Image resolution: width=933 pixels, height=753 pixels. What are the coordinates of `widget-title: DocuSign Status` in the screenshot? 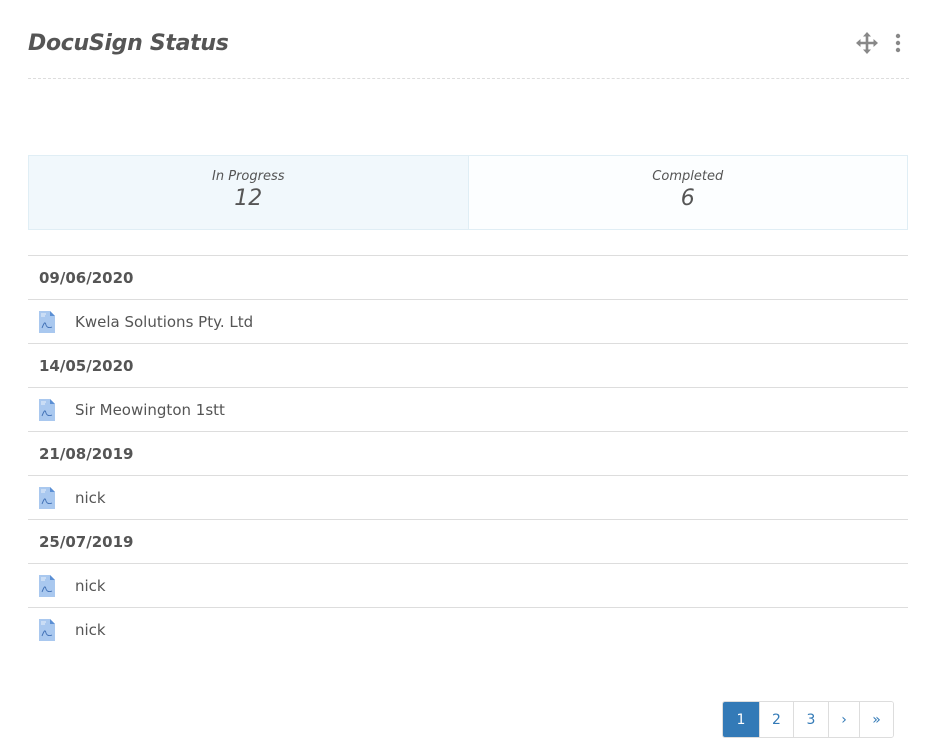 It's located at (128, 43).